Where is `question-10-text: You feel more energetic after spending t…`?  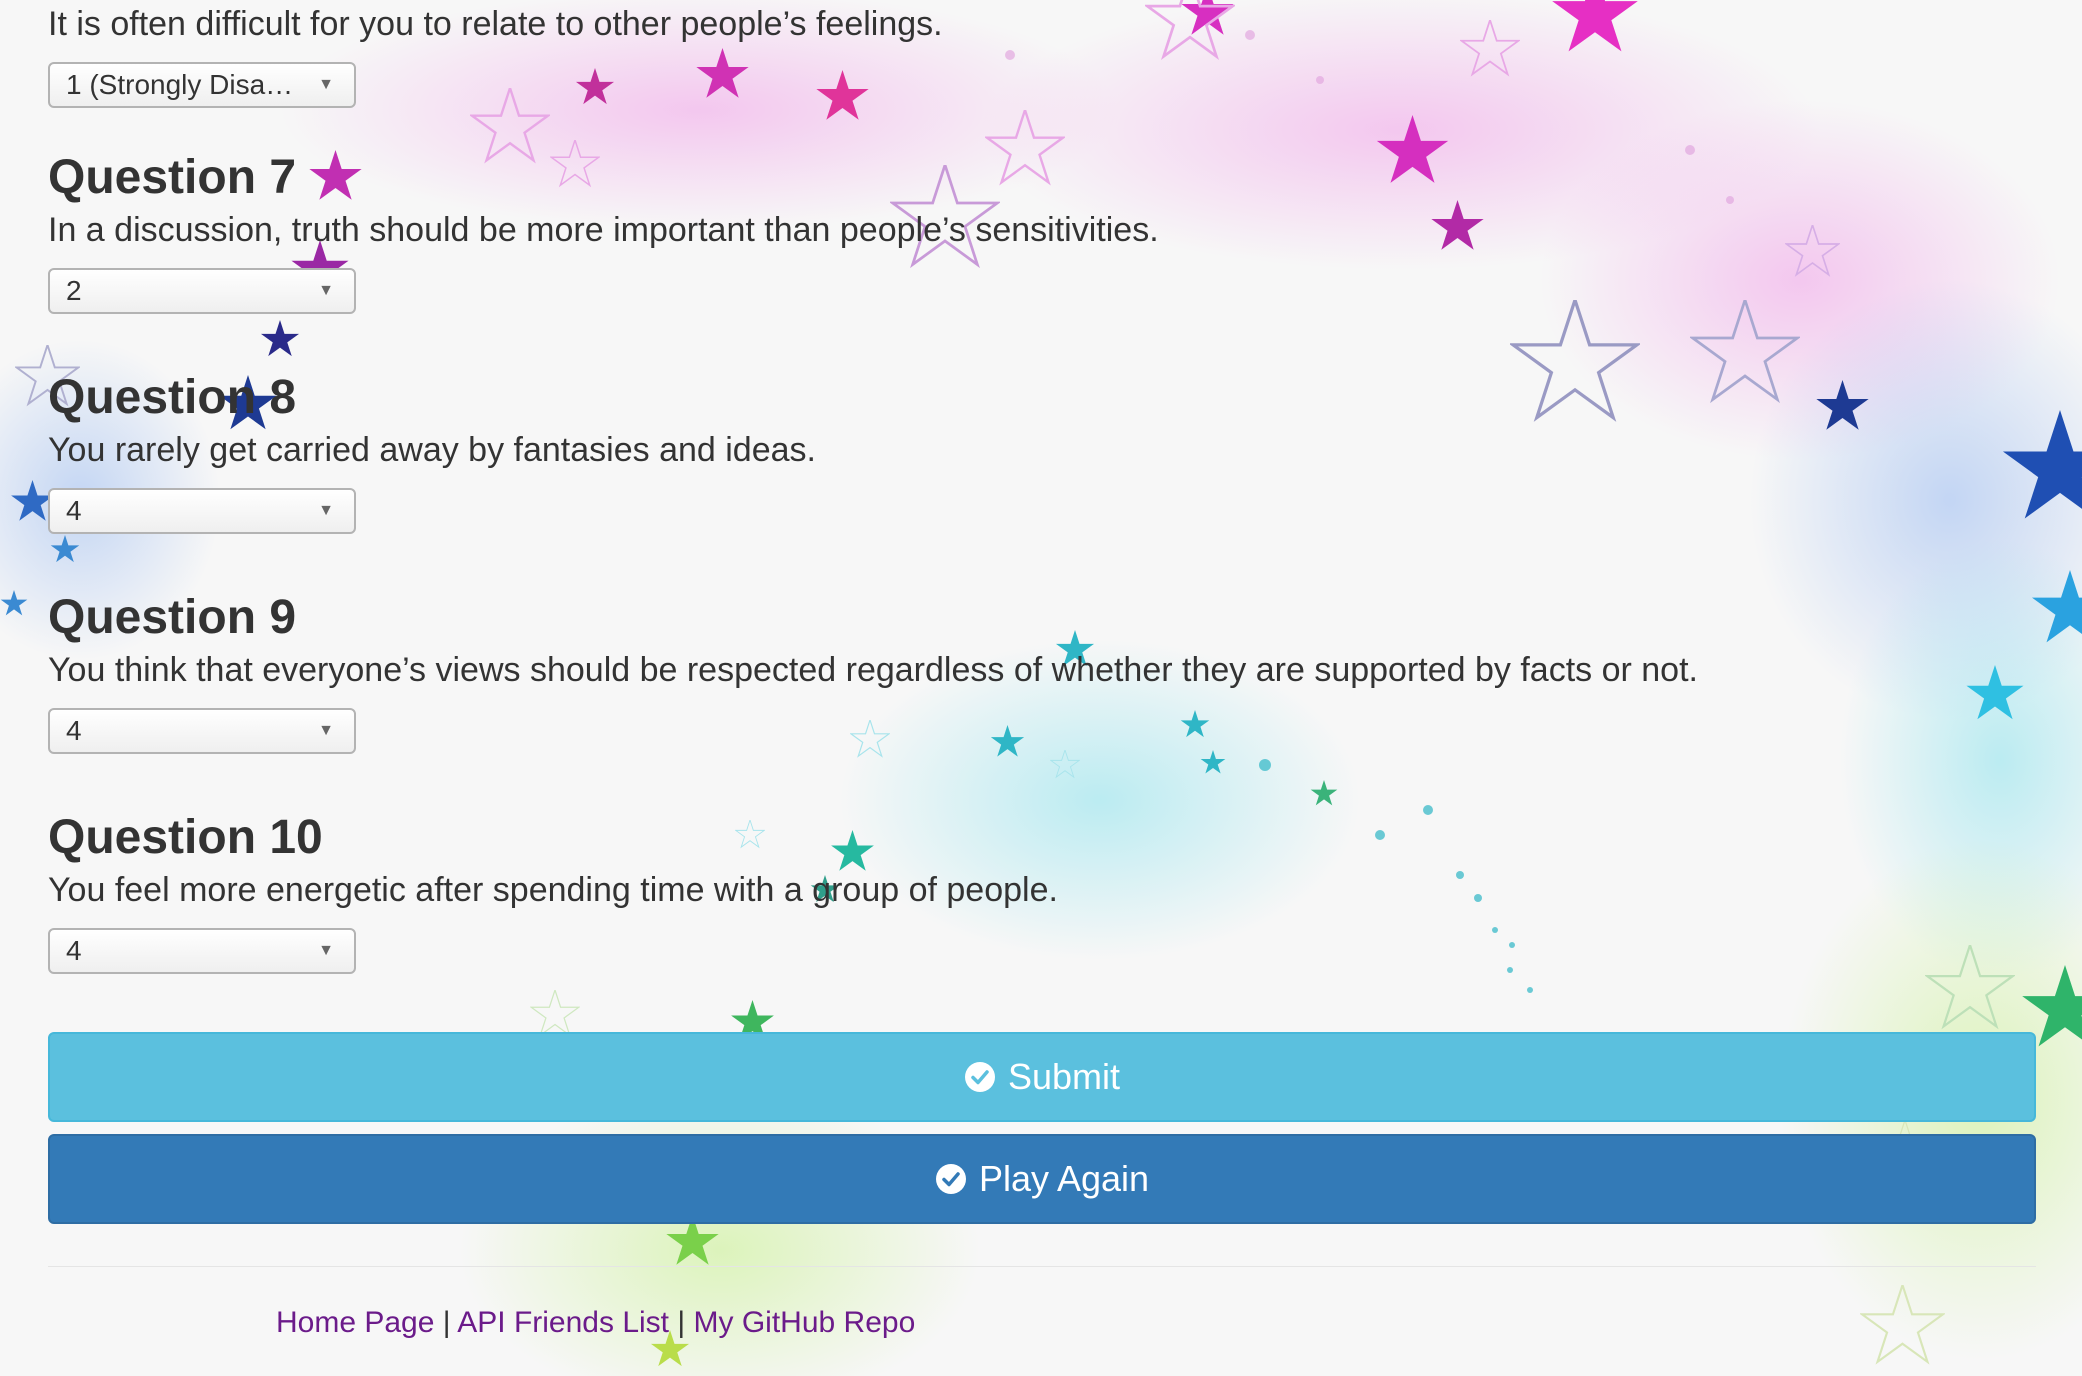 question-10-text: You feel more energetic after spending t… is located at coordinates (553, 890).